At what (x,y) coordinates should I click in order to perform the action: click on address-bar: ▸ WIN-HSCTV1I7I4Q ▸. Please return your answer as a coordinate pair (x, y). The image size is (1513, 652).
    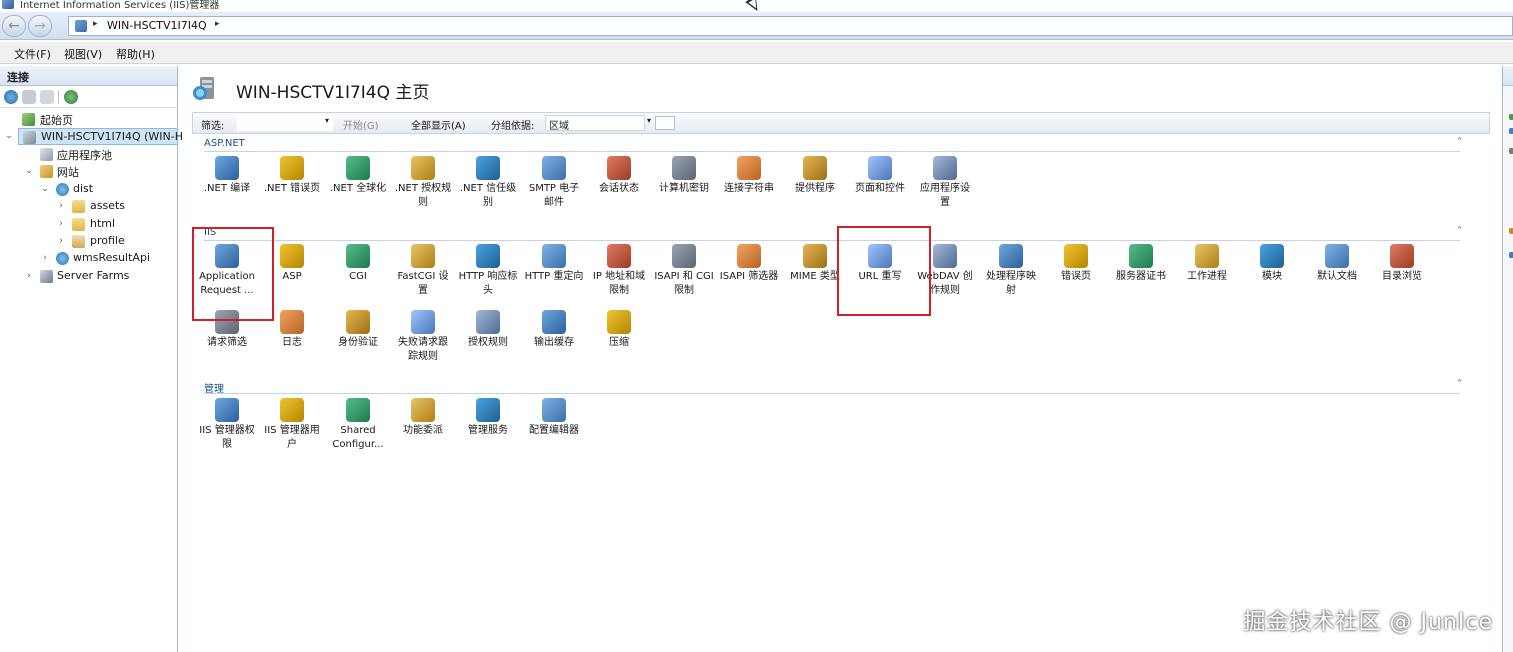
    Looking at the image, I should click on (790, 26).